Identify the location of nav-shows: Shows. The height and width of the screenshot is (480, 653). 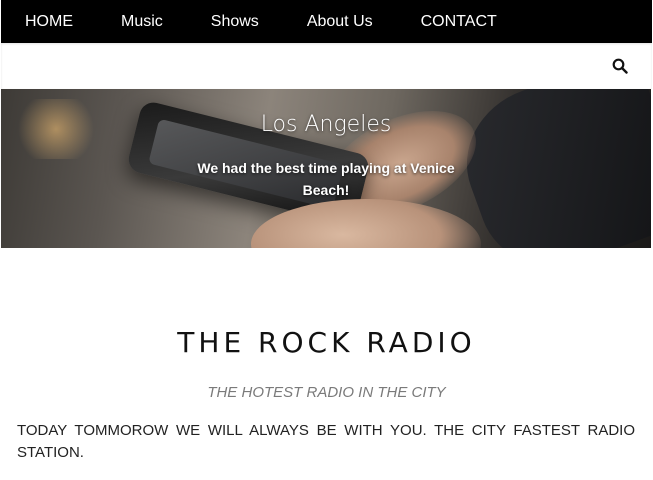
(235, 21).